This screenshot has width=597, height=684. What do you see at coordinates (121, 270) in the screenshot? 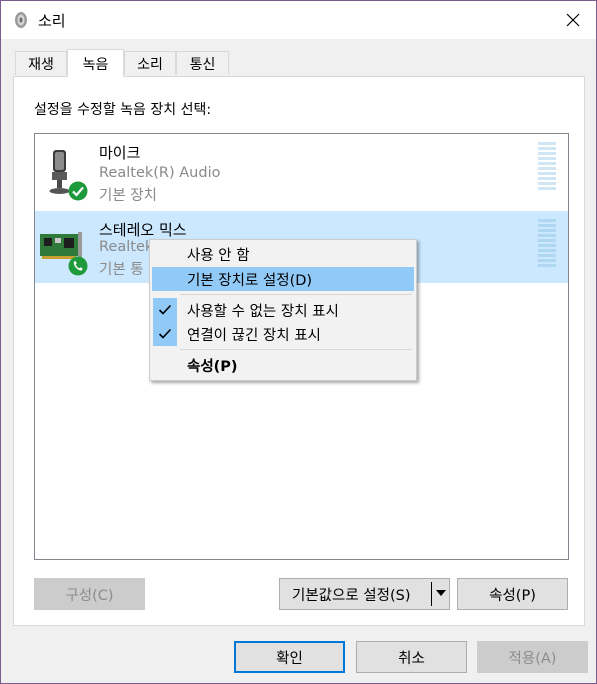
I see `device-status: 기본 통` at bounding box center [121, 270].